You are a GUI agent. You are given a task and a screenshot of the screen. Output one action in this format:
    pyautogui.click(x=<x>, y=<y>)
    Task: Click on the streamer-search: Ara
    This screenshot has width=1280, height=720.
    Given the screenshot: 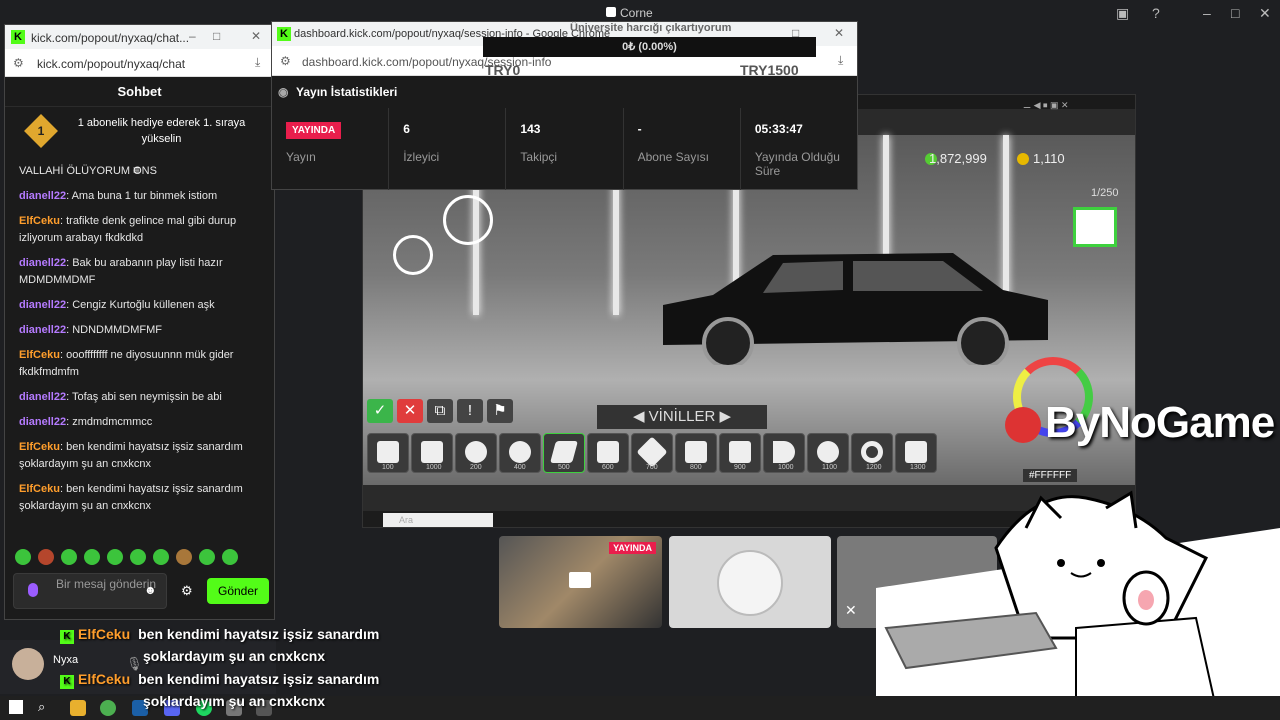 What is the action you would take?
    pyautogui.click(x=438, y=520)
    